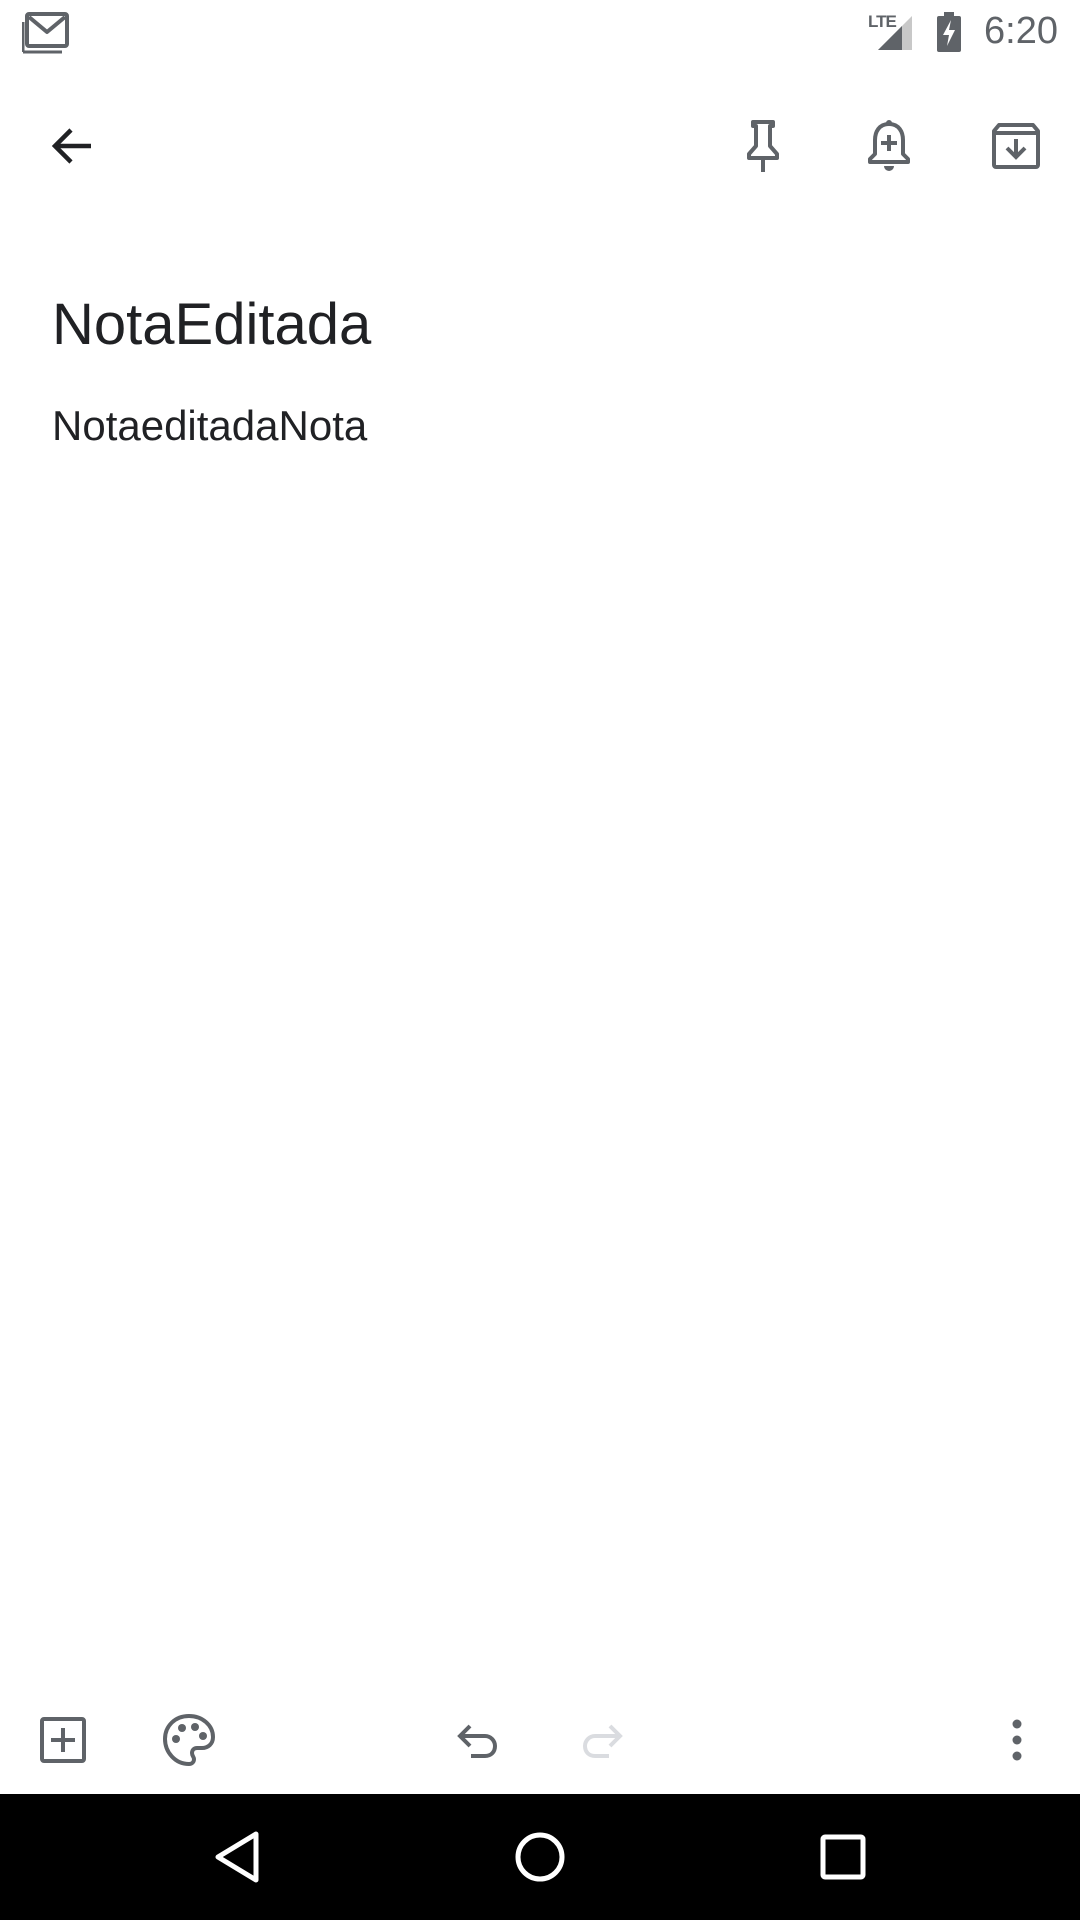 The width and height of the screenshot is (1080, 1920). What do you see at coordinates (540, 146) in the screenshot?
I see `note-top-toolbar` at bounding box center [540, 146].